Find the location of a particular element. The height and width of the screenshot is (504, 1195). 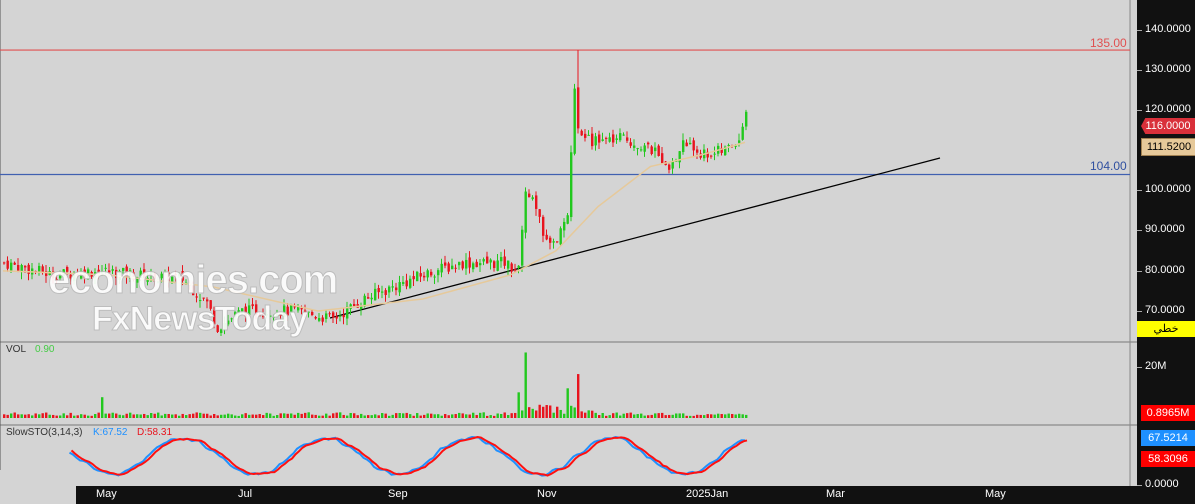

volume-value: 0.90 is located at coordinates (45, 349).